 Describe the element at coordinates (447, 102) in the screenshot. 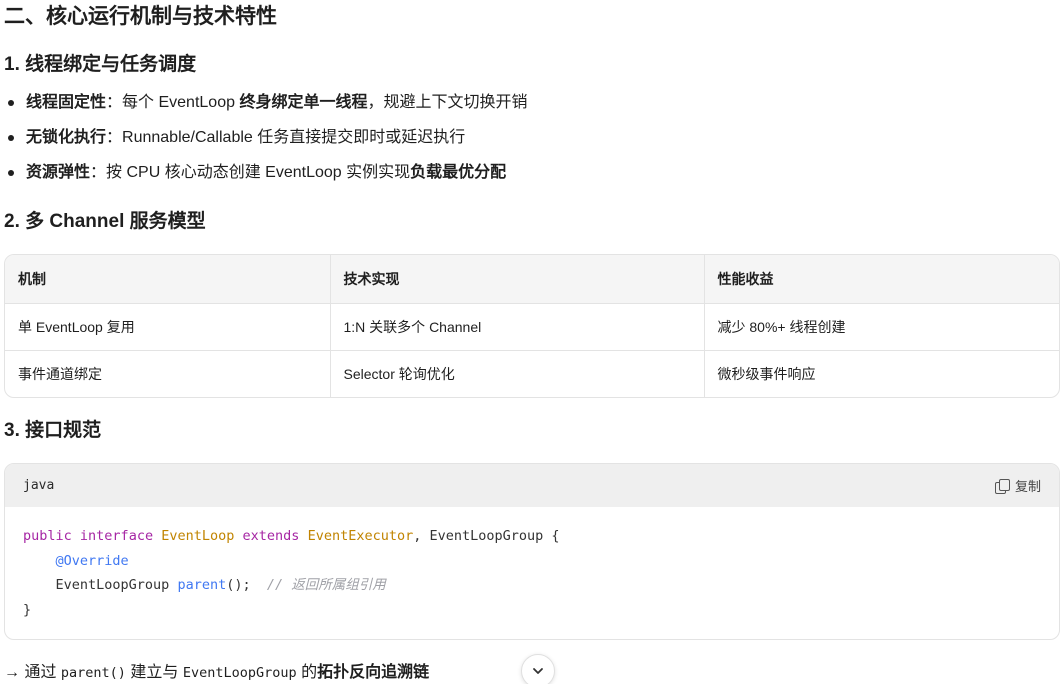

I see `bullet-text: ，规避上下文切换开销` at that location.